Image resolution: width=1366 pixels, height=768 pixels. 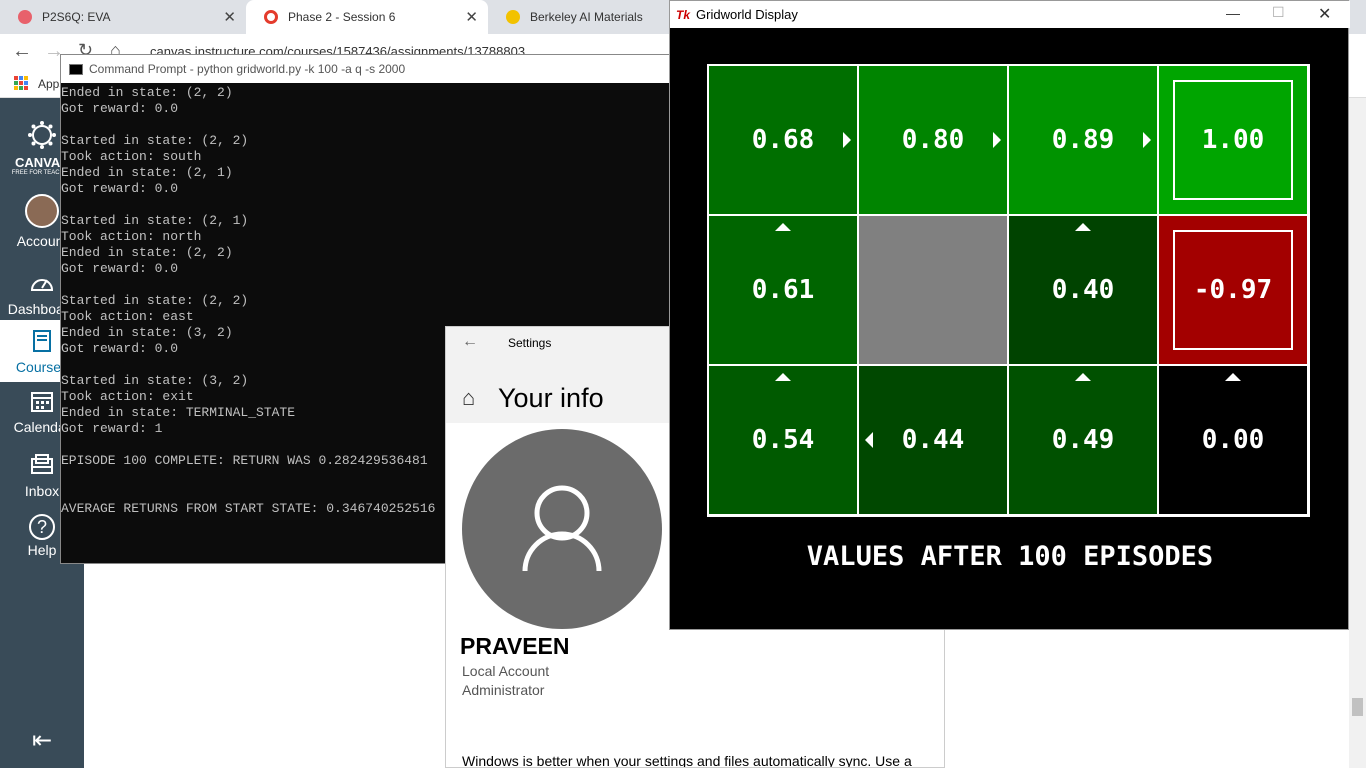 I want to click on user-silhouette-icon, so click(x=562, y=528).